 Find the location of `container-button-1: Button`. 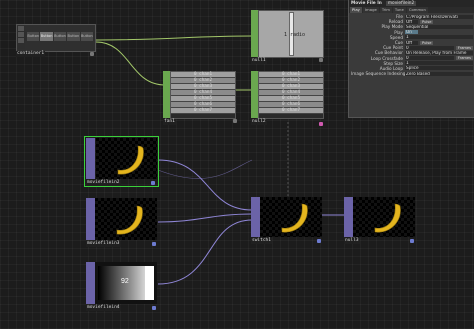

container-button-1: Button is located at coordinates (33, 36).